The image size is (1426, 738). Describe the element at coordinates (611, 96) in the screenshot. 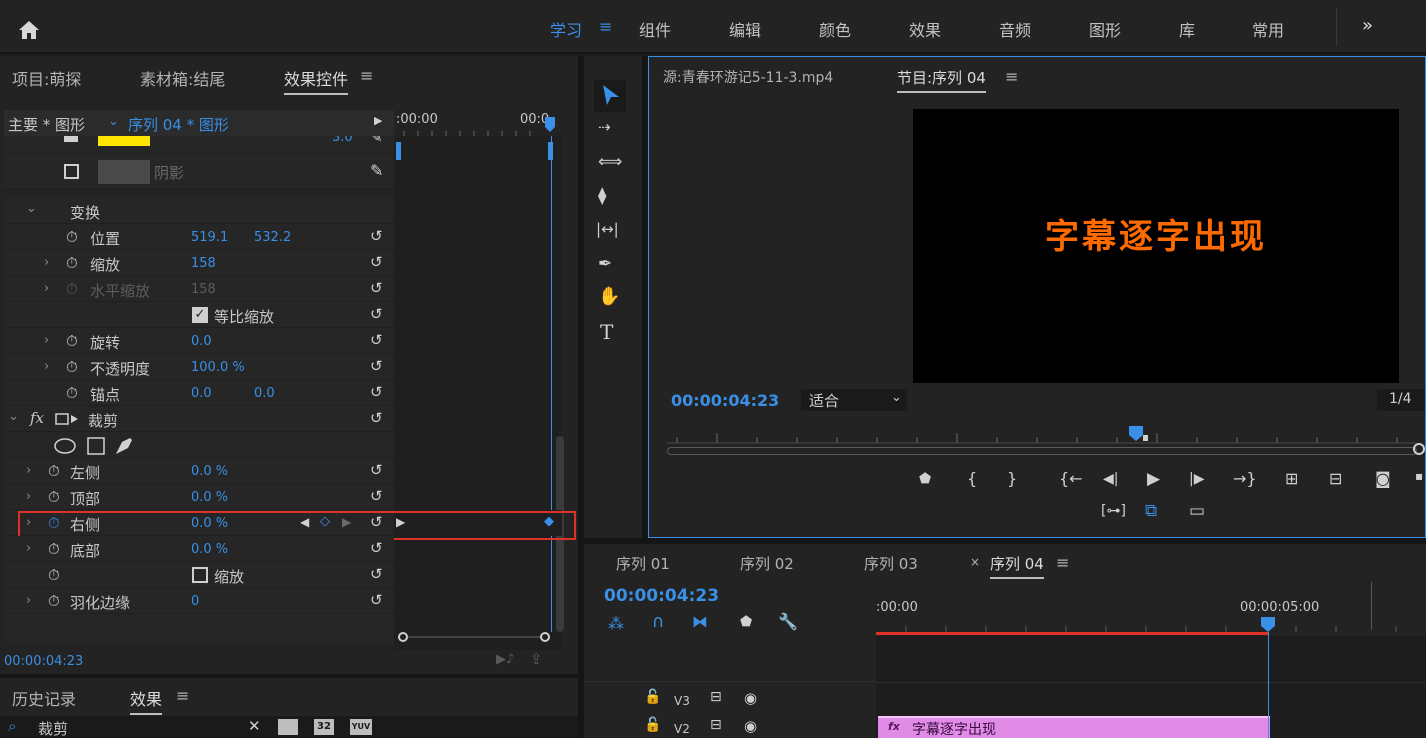

I see `selection-tool-icon` at that location.